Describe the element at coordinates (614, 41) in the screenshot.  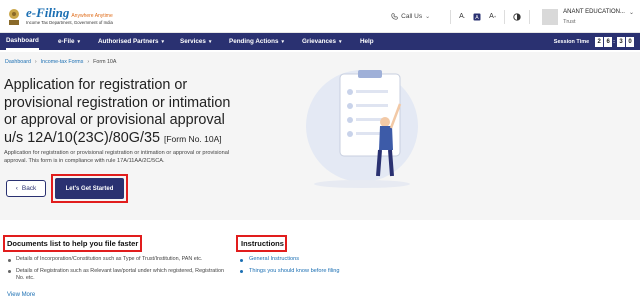
I see `timer-colon: :` at that location.